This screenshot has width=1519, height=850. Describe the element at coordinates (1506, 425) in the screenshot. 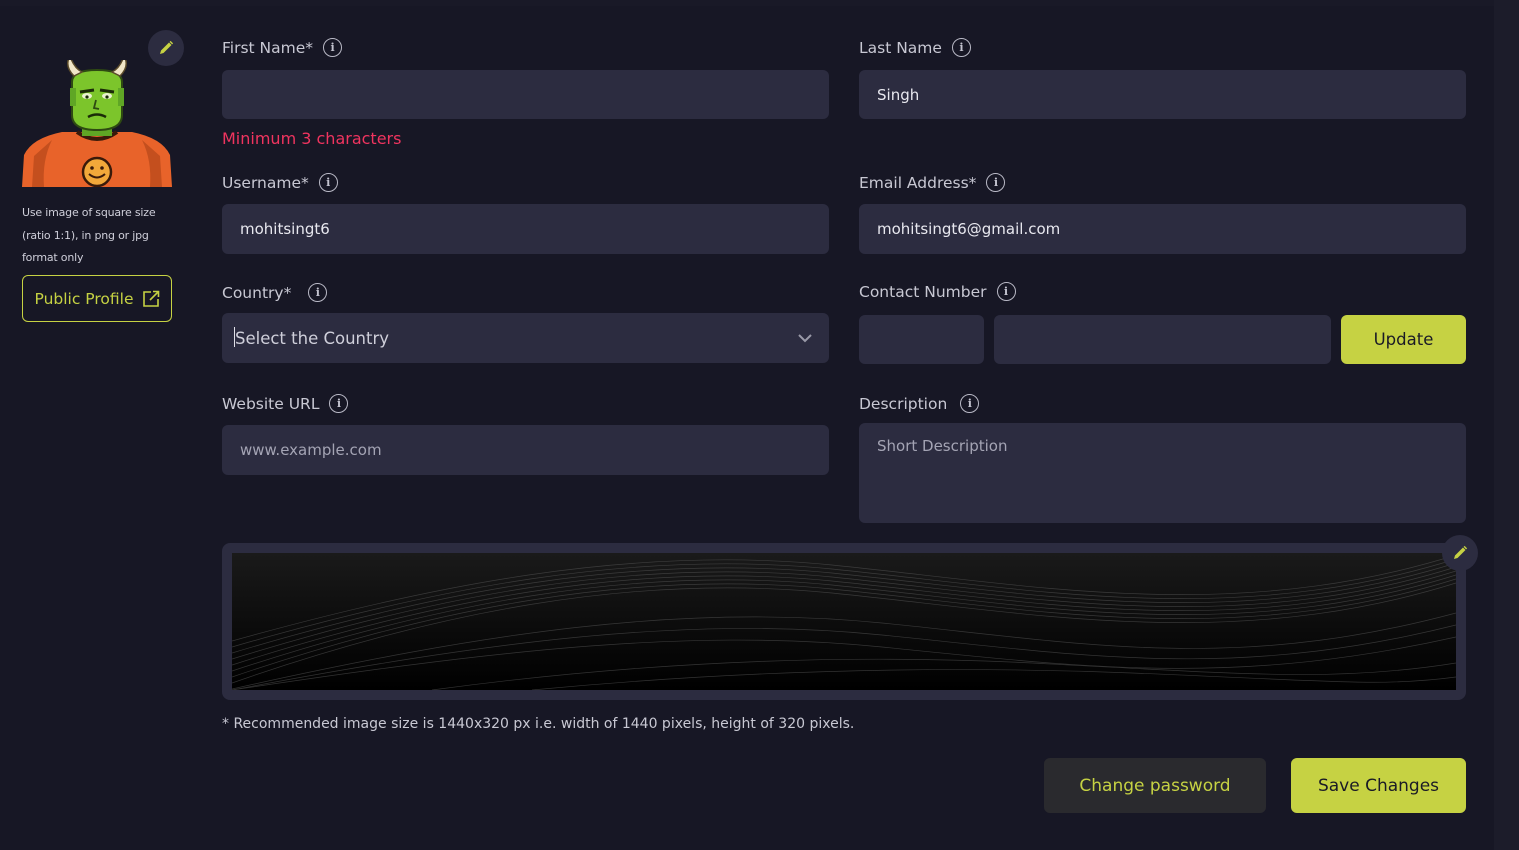

I see `scrollbar-track` at that location.